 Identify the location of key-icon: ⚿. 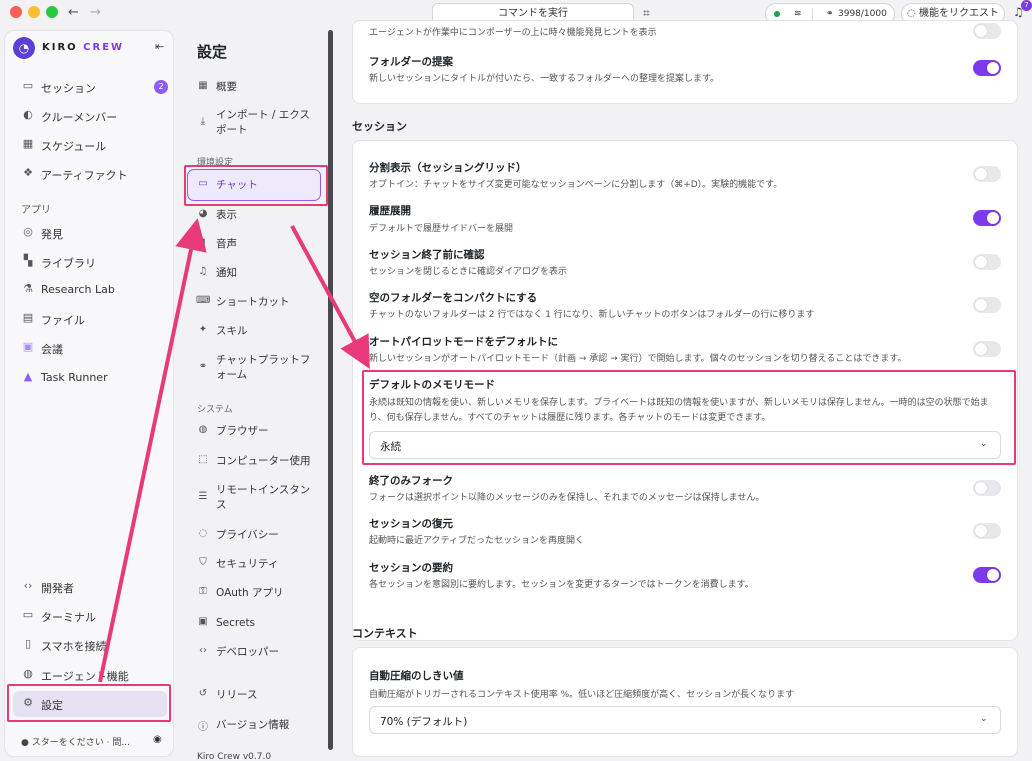
(203, 591).